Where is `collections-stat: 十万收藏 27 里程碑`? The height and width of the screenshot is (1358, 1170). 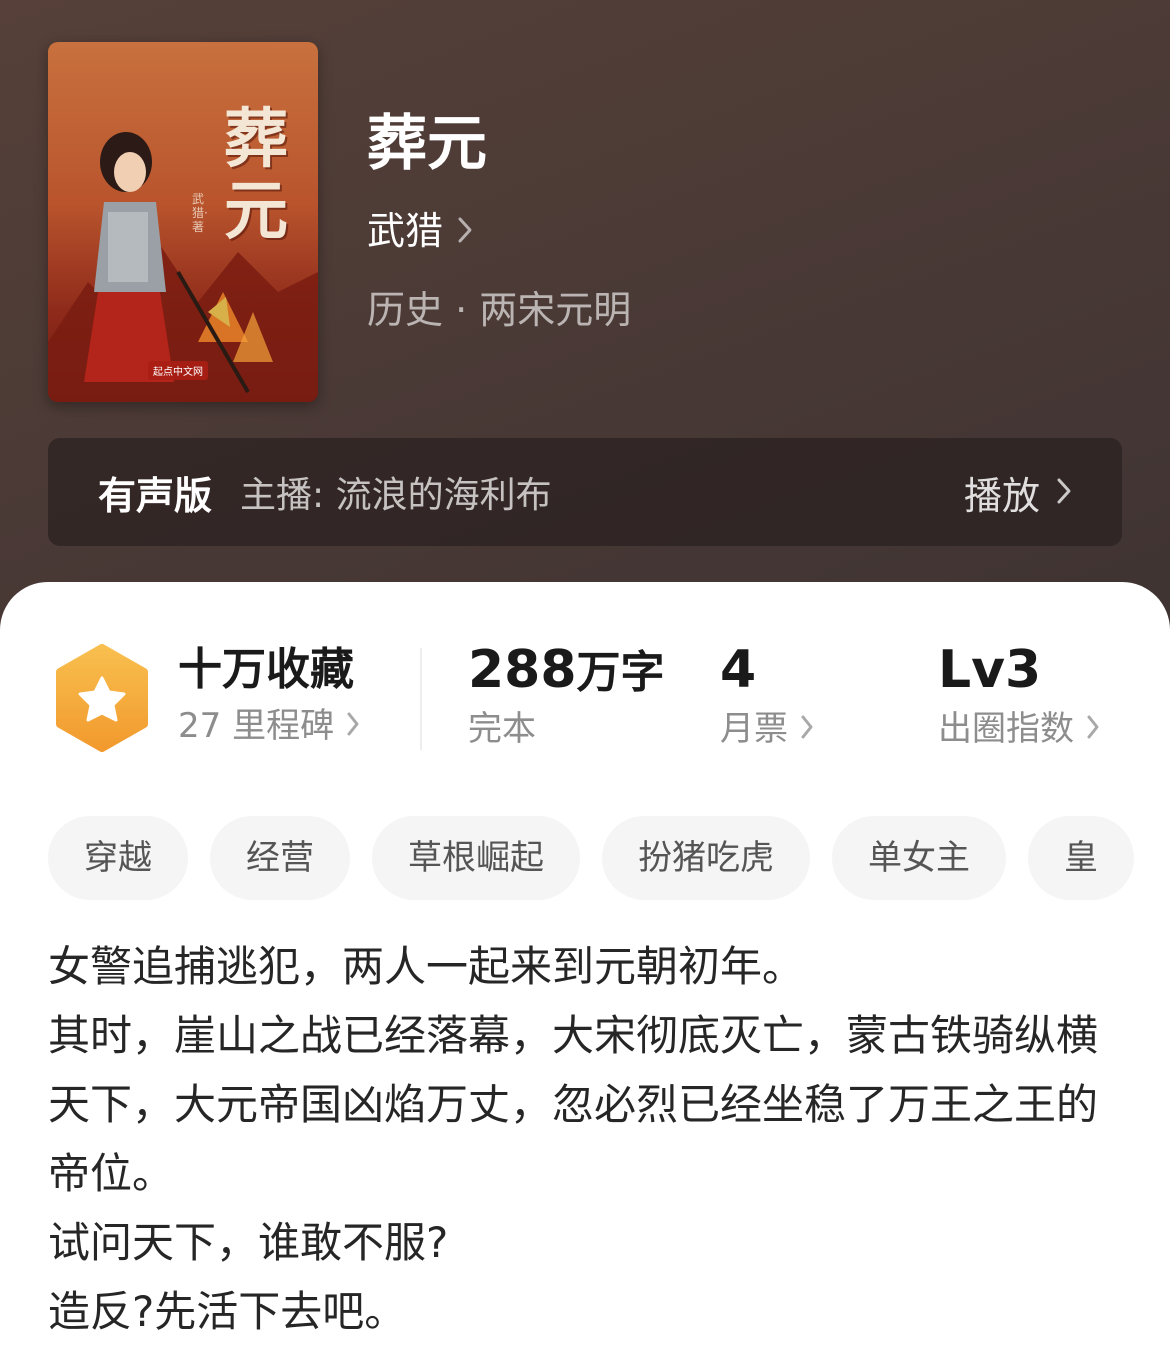
collections-stat: 十万收藏 27 里程碑 is located at coordinates (269, 696).